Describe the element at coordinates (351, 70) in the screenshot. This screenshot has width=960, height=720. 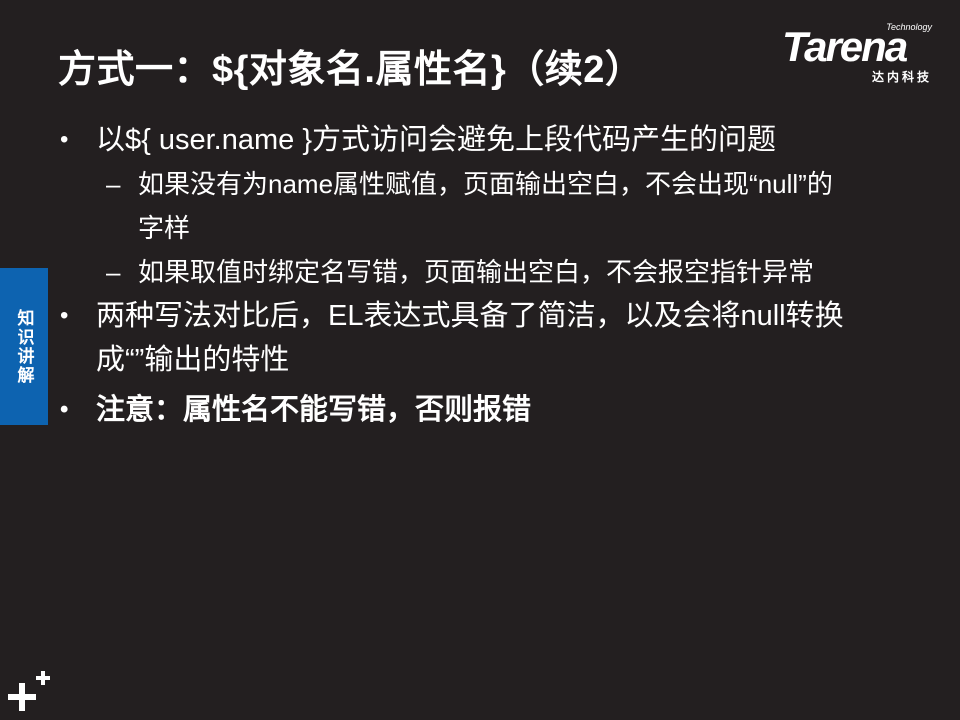
I see `slide-title: 方式一：${对象名.属性名}（续2）` at that location.